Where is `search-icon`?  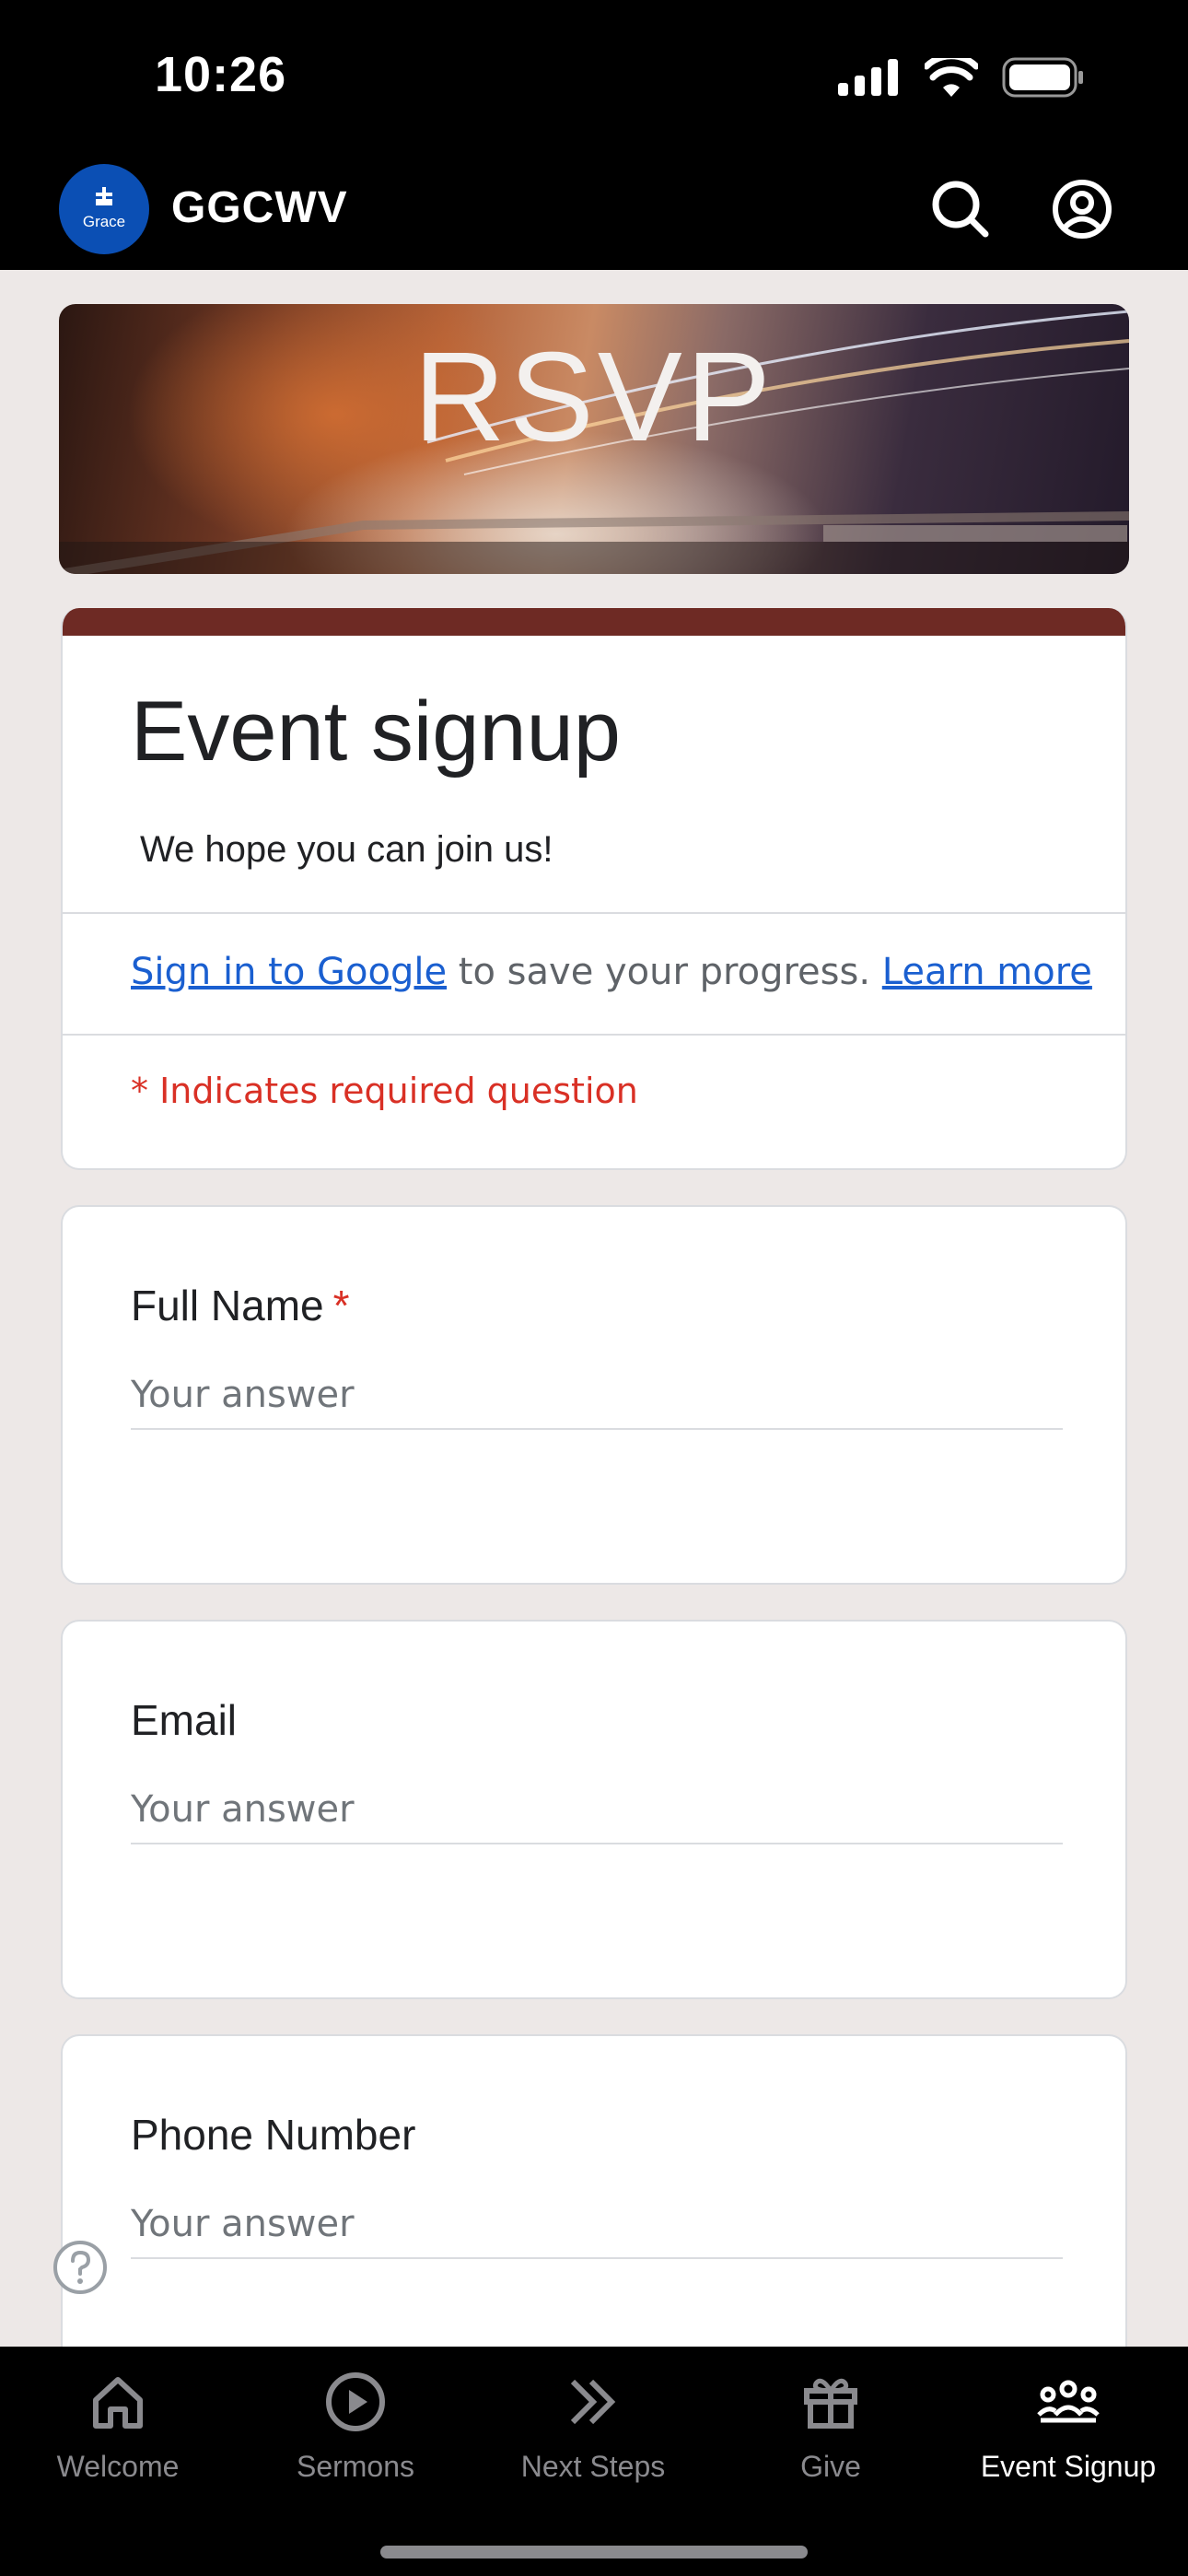
search-icon is located at coordinates (961, 209).